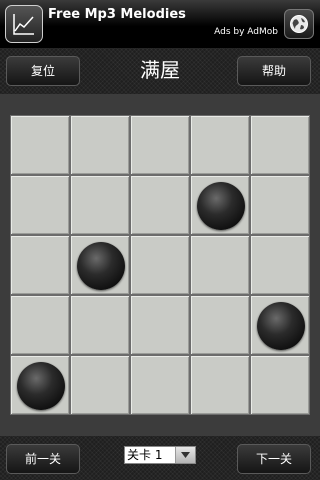  Describe the element at coordinates (160, 24) in the screenshot. I see `ad-banner: Free Mp3 Melodies Ads by AdMob` at that location.